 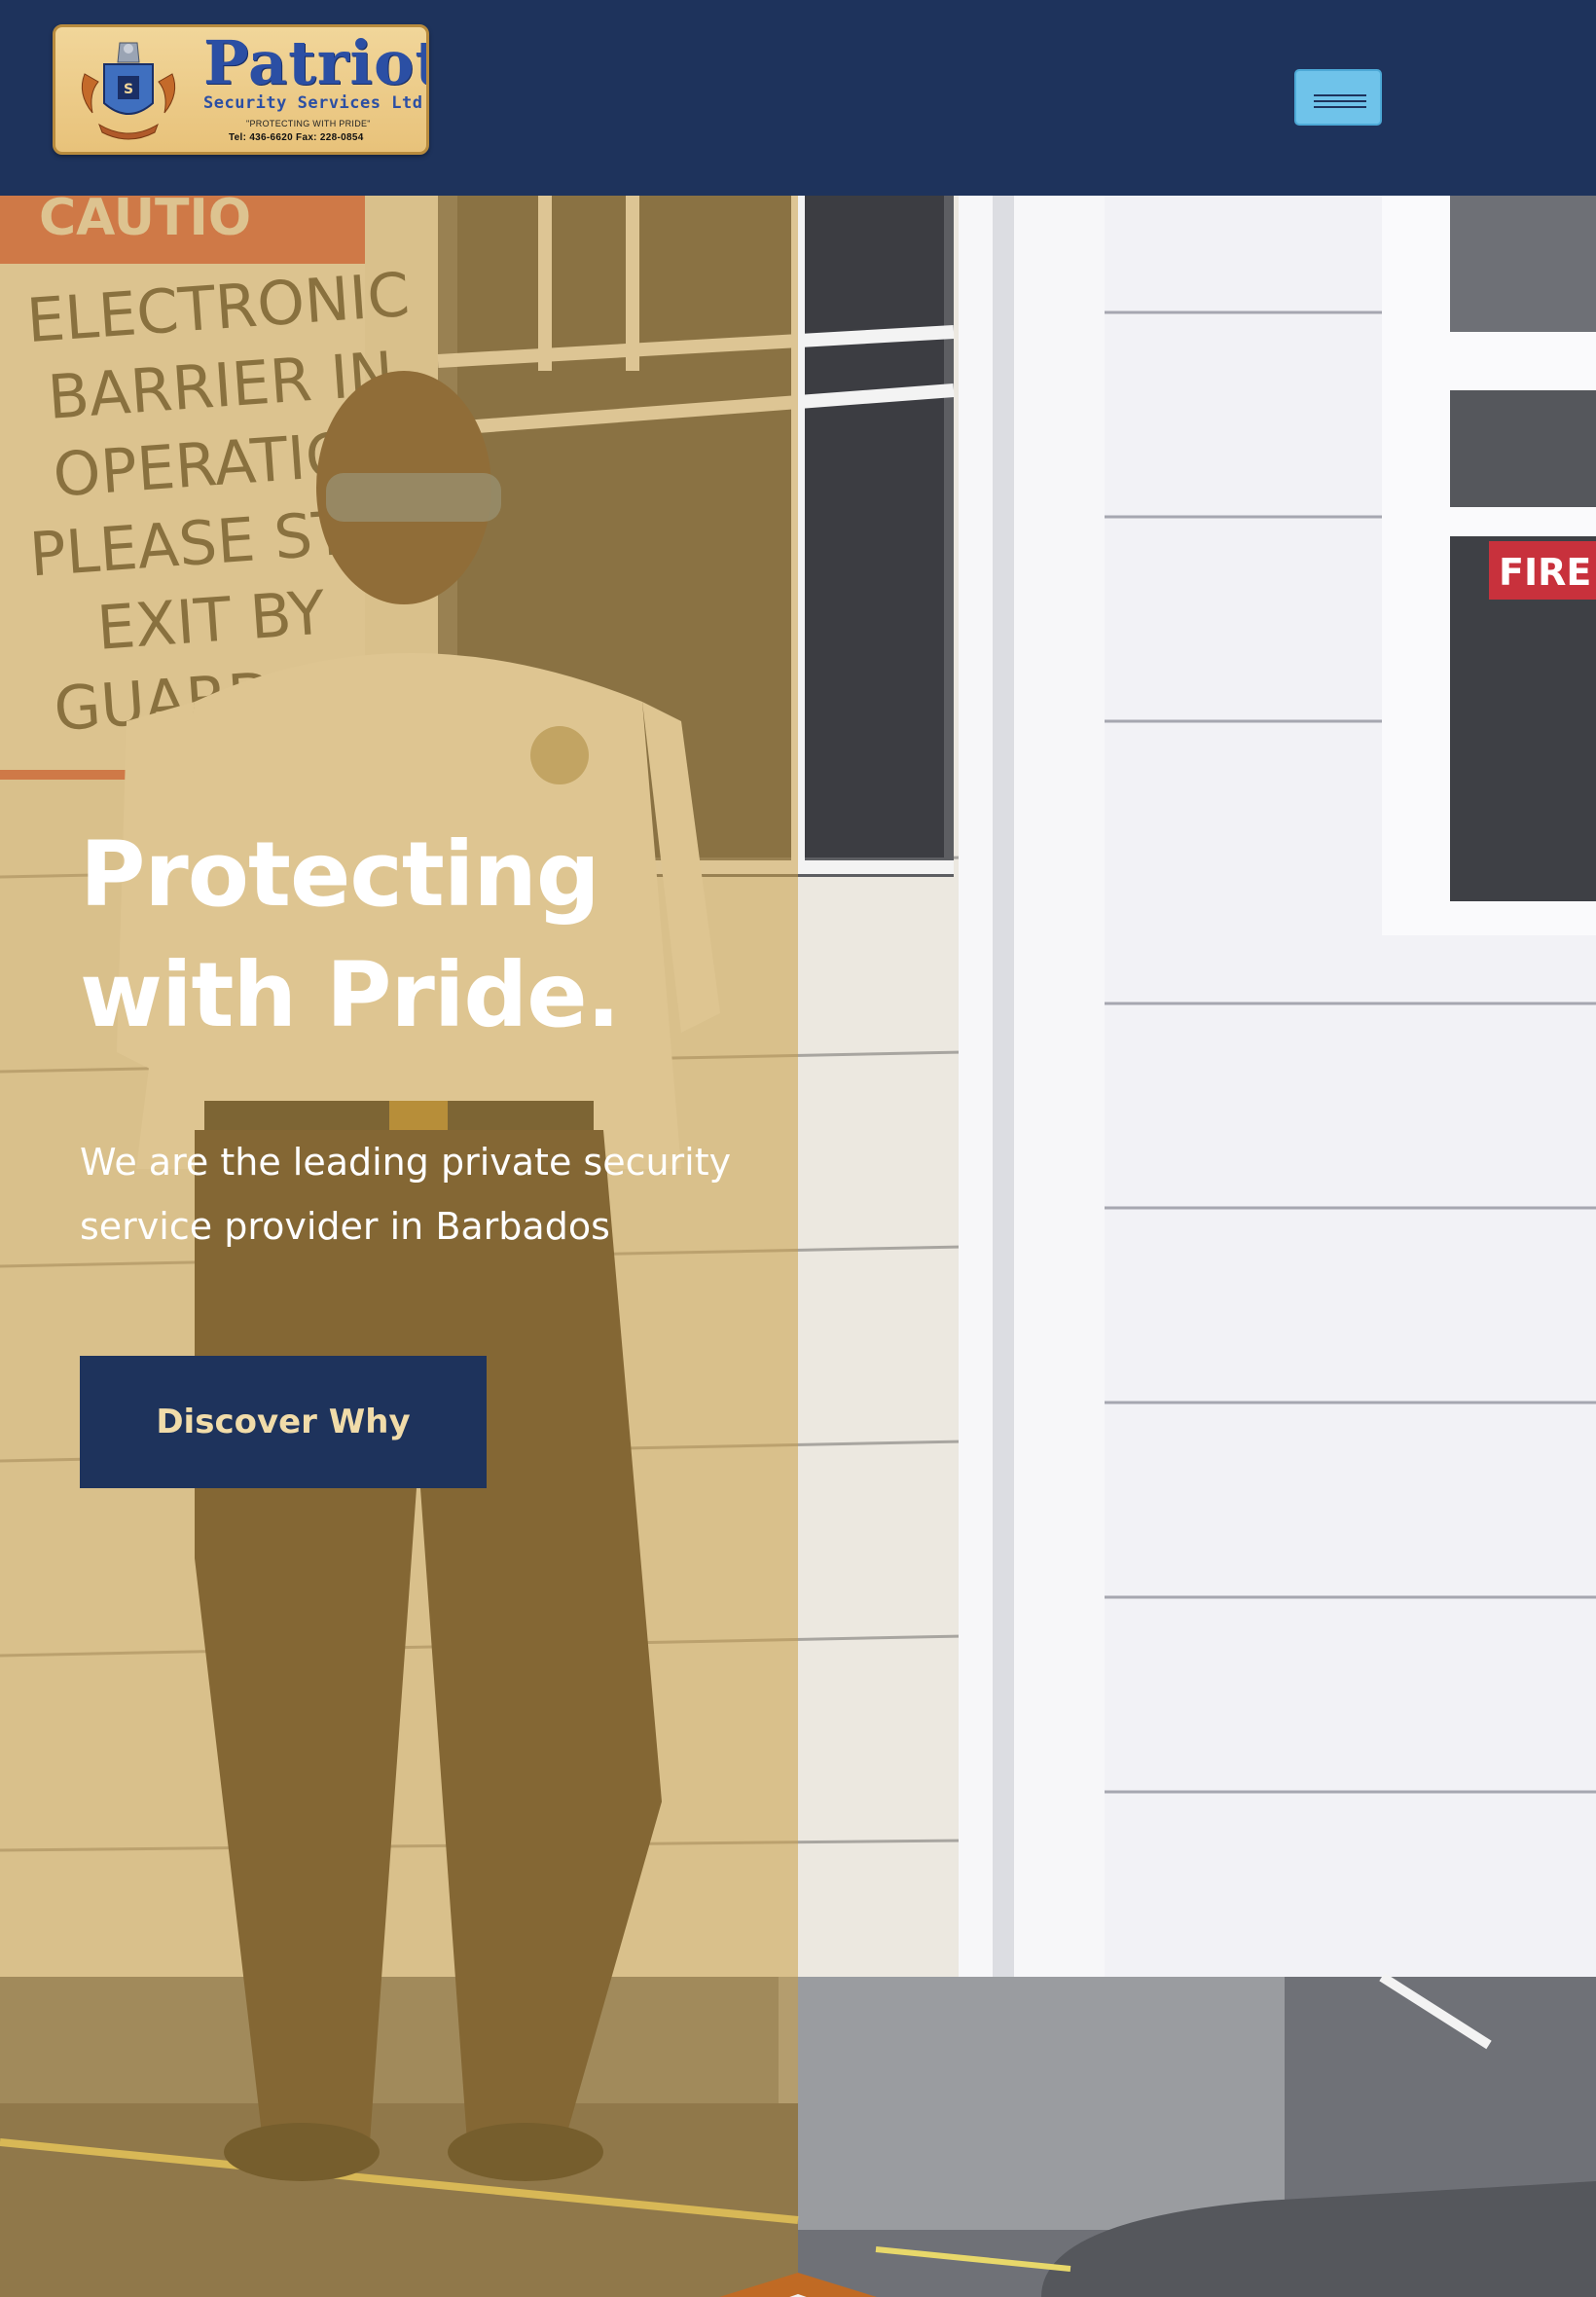 What do you see at coordinates (316, 63) in the screenshot?
I see `logo-name: Patriot` at bounding box center [316, 63].